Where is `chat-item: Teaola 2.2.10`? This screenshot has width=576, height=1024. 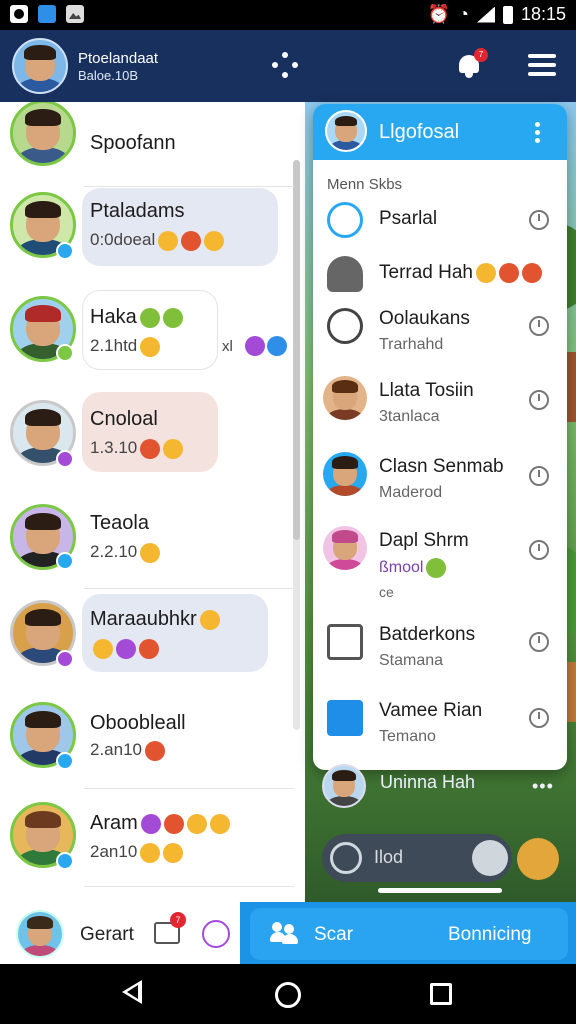 chat-item: Teaola 2.2.10 is located at coordinates (146, 548).